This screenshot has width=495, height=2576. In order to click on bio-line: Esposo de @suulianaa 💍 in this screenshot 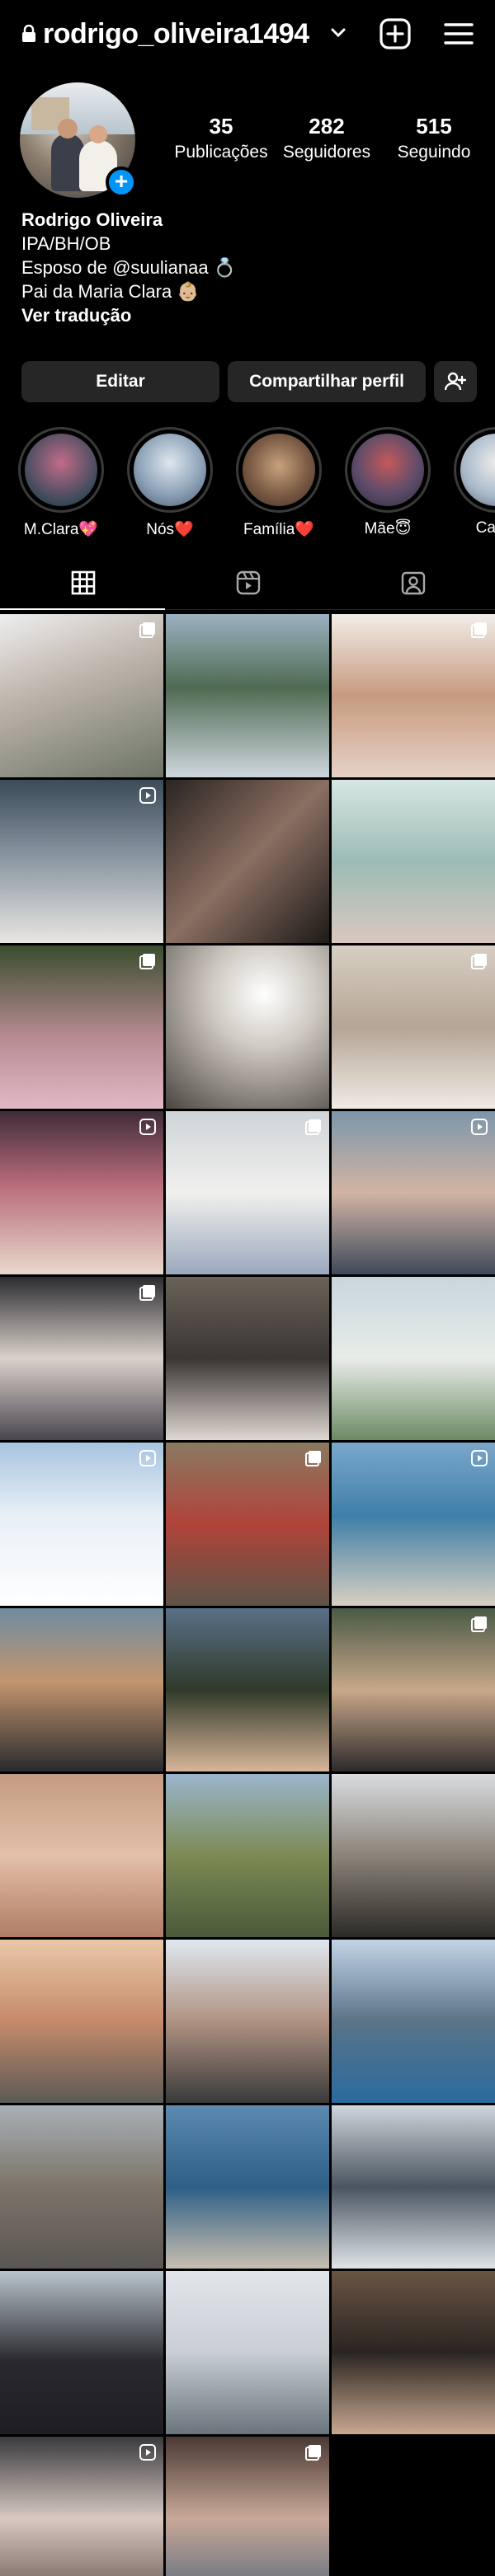, I will do `click(252, 267)`.